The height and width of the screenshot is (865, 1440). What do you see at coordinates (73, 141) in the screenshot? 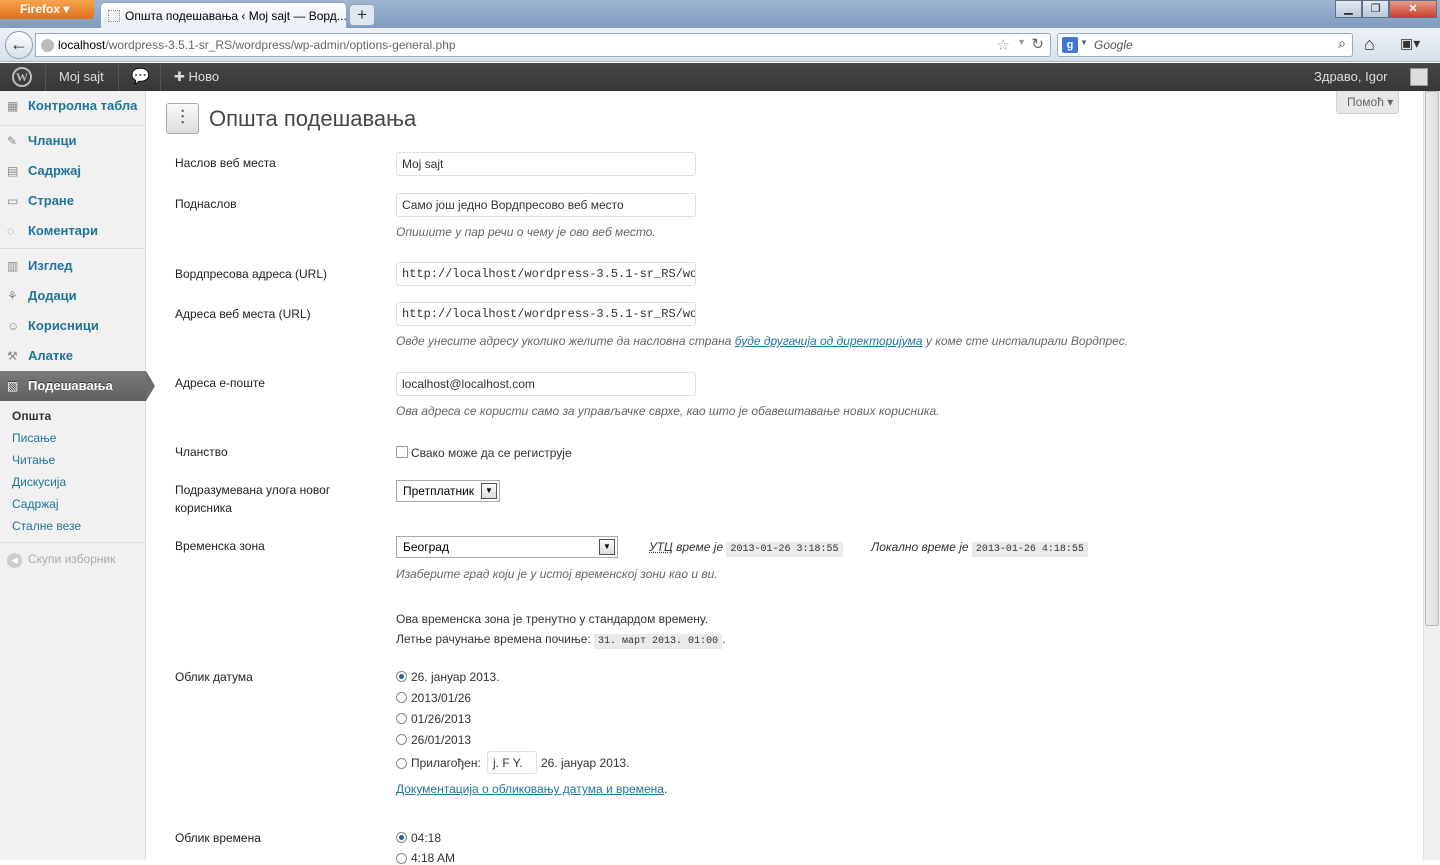
I see `sidebar-item-posts: ✎ Чланци` at bounding box center [73, 141].